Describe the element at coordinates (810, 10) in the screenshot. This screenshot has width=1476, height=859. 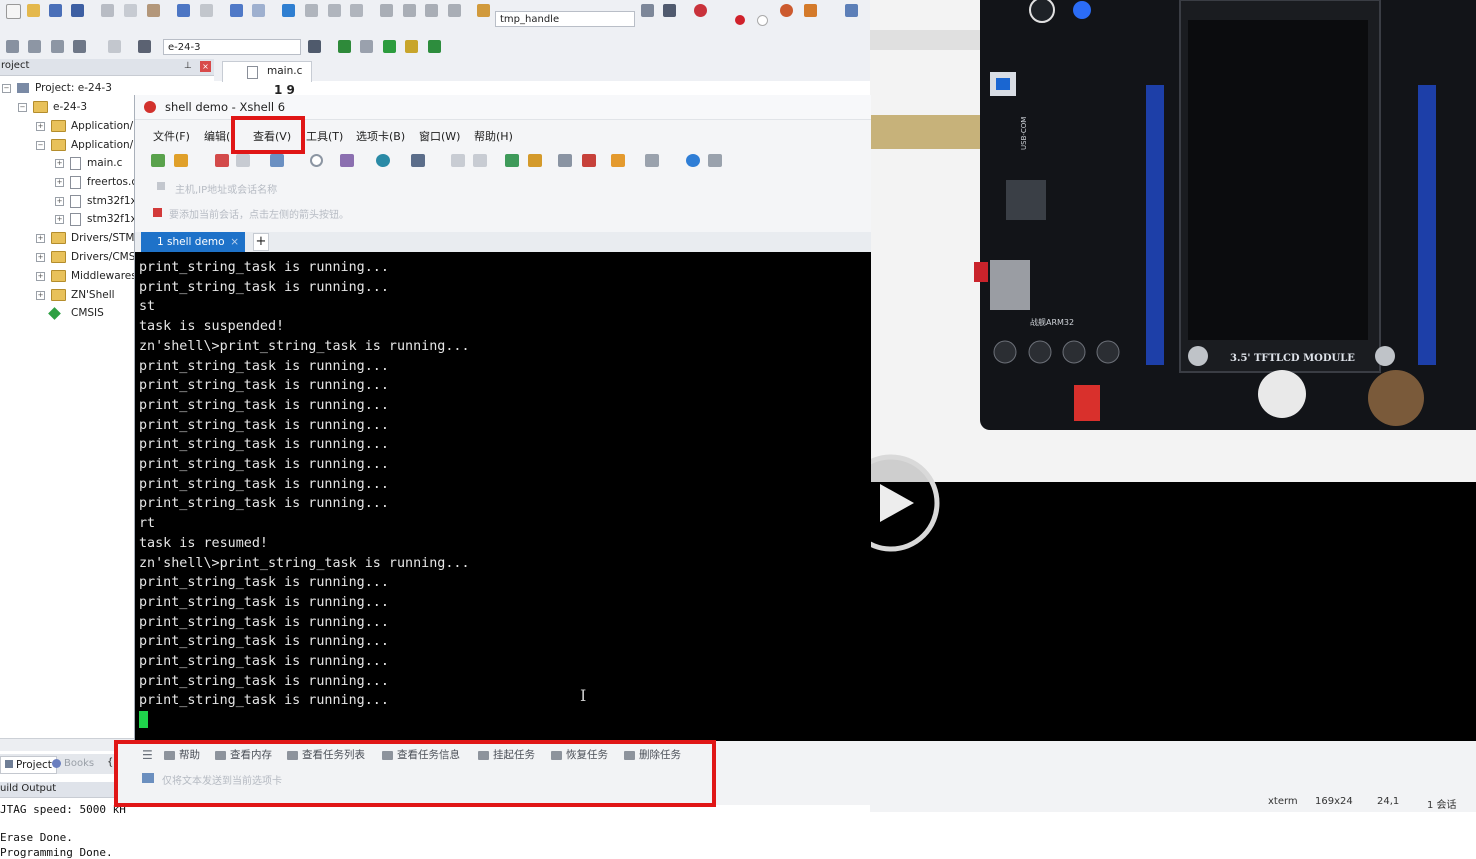
I see `config-icon` at that location.